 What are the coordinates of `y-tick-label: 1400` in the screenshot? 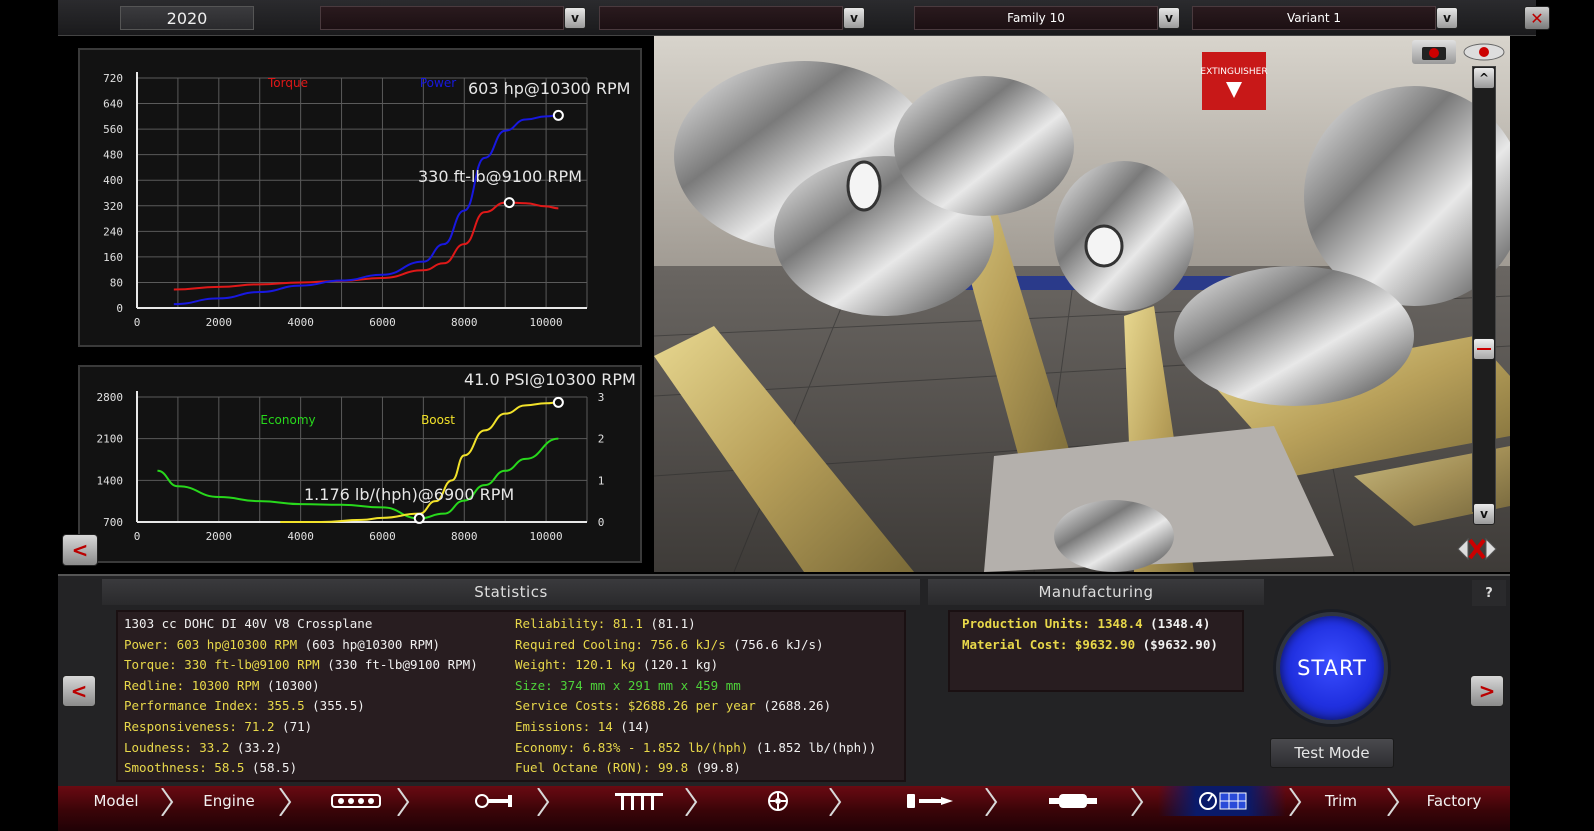 It's located at (110, 480).